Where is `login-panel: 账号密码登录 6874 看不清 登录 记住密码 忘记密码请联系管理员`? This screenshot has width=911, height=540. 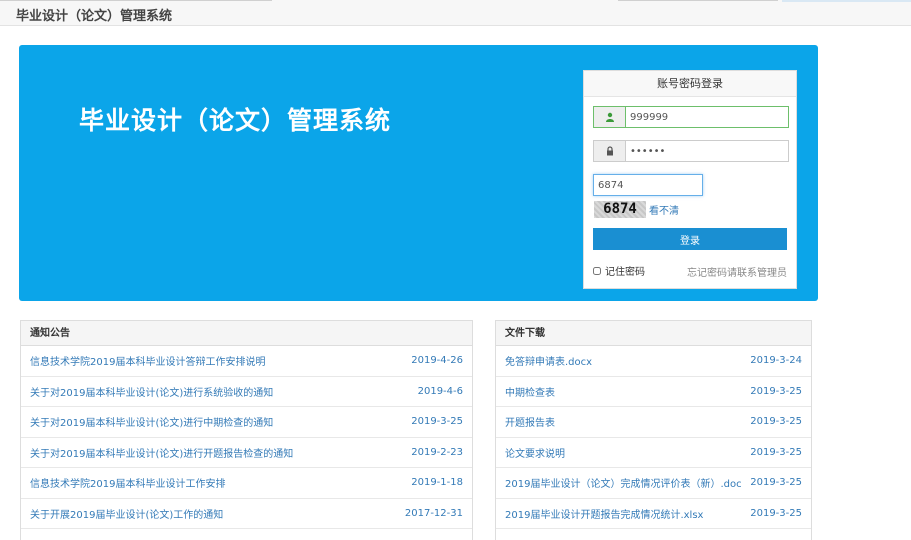
login-panel: 账号密码登录 6874 看不清 登录 记住密码 忘记密码请联系管理员 is located at coordinates (690, 179).